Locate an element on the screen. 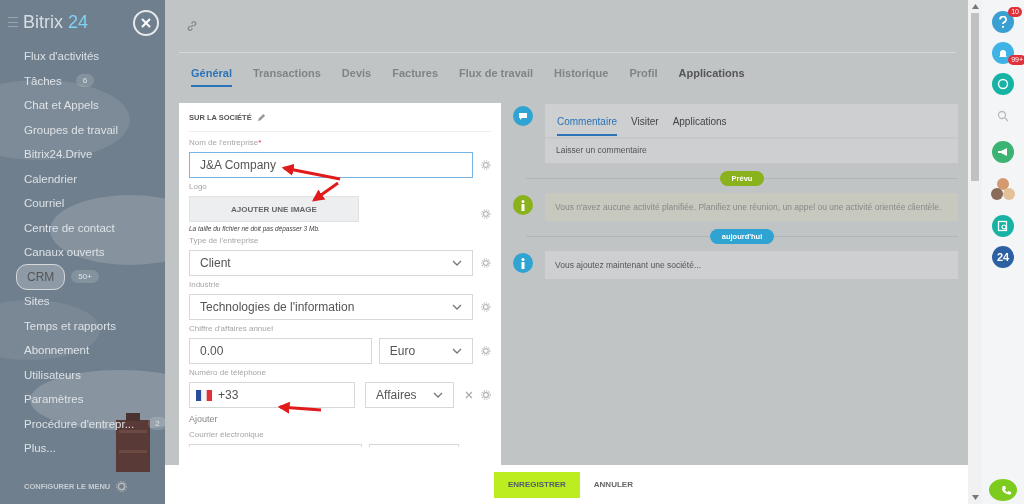  users-icon is located at coordinates (1003, 189).